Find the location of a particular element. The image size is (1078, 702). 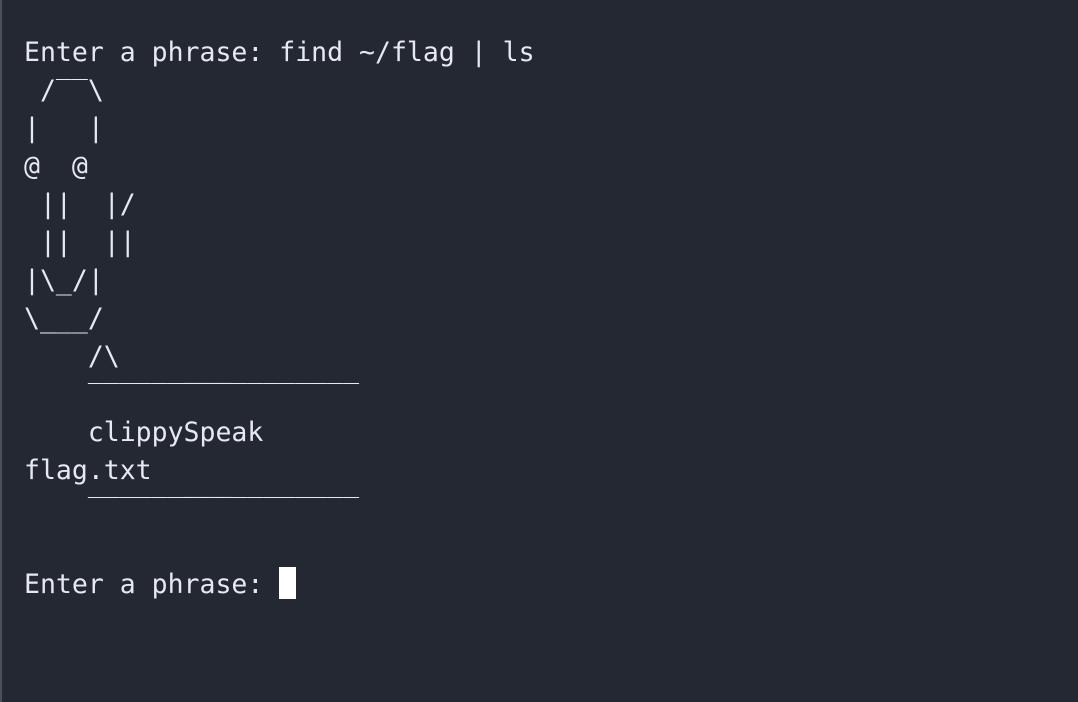

ascii-art-line: @ @ is located at coordinates (56, 166).